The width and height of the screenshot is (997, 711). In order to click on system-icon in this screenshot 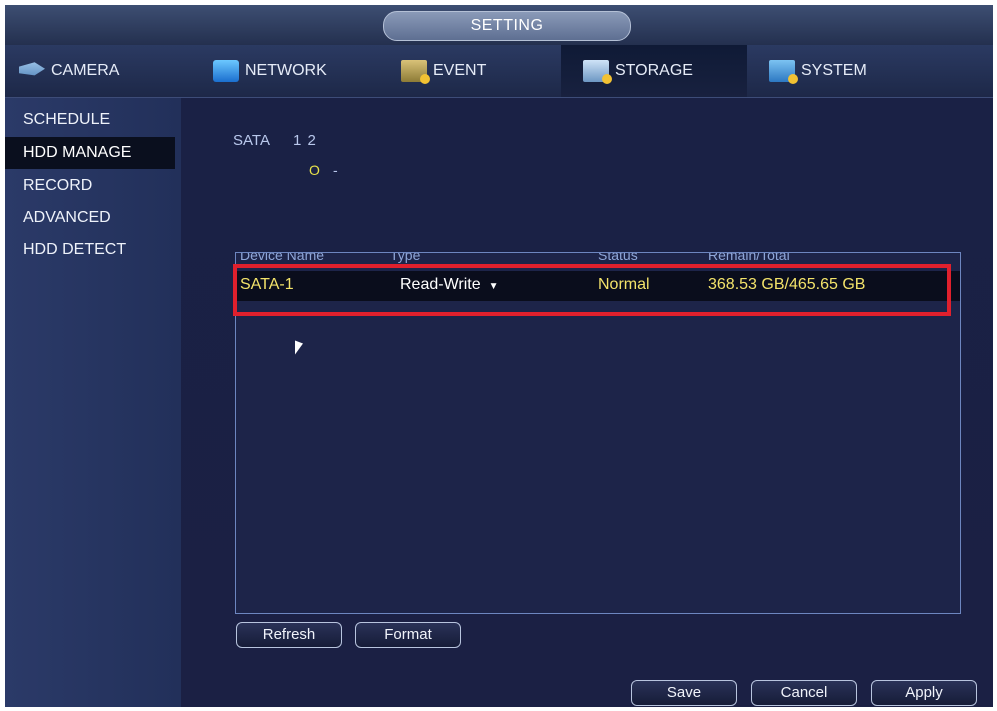, I will do `click(783, 72)`.